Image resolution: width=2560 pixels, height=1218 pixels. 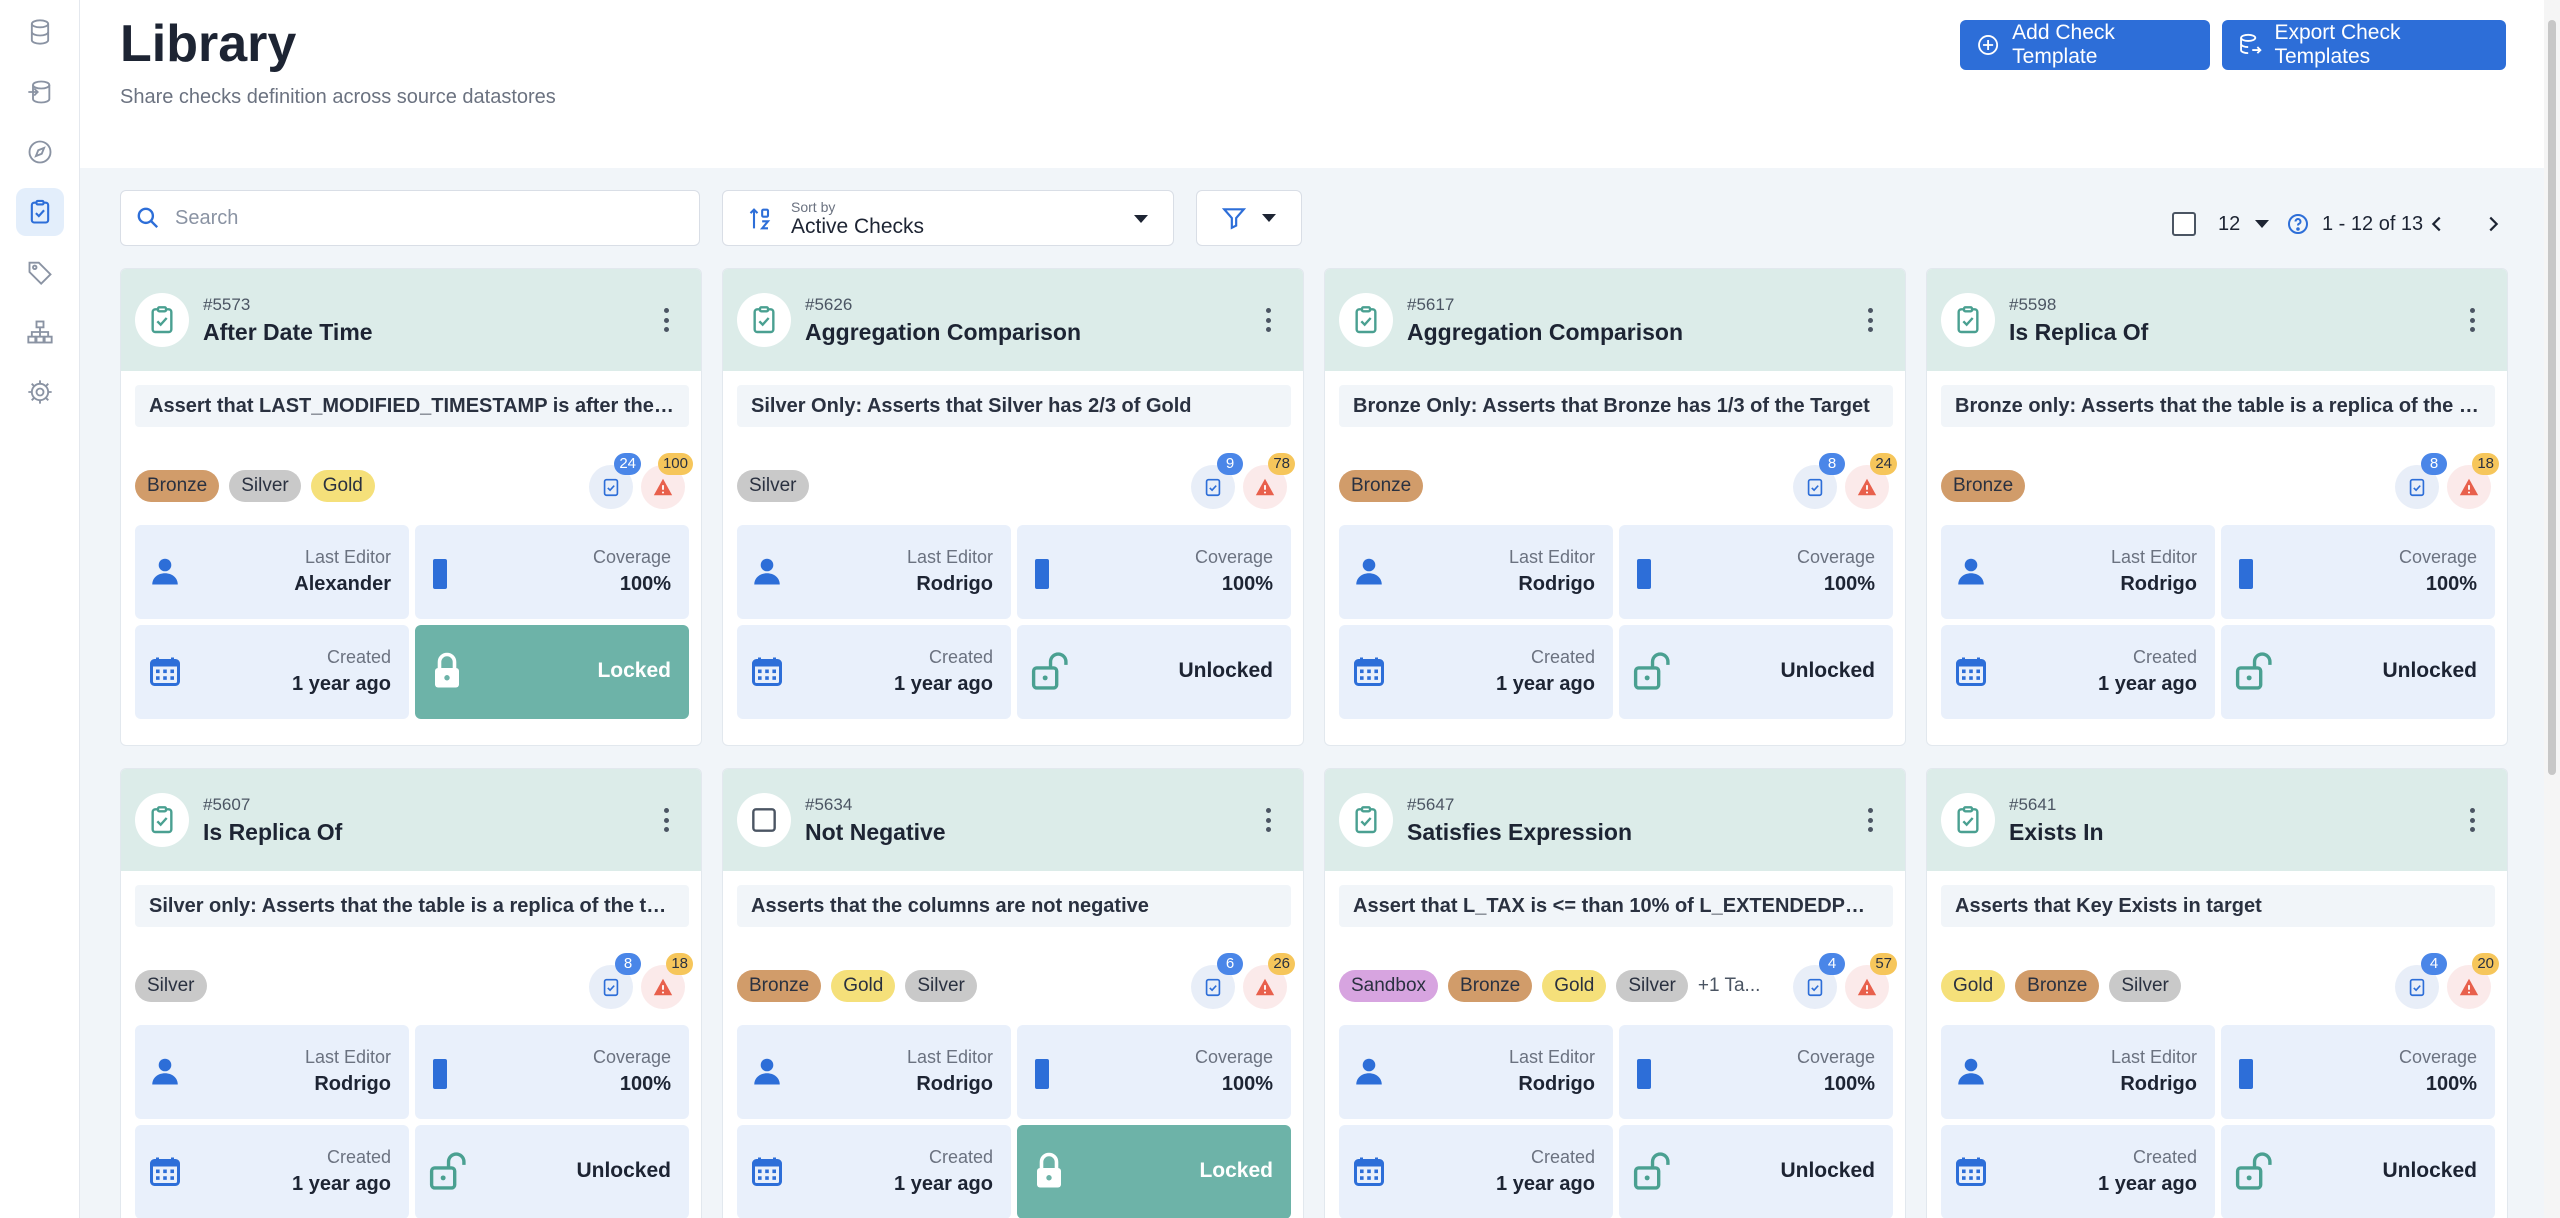 I want to click on sidebar-item-settings, so click(x=40, y=392).